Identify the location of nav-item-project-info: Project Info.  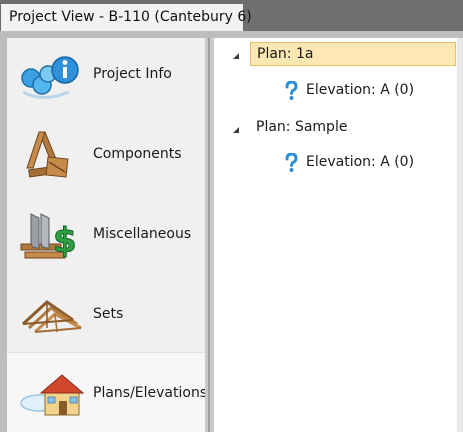
(106, 78).